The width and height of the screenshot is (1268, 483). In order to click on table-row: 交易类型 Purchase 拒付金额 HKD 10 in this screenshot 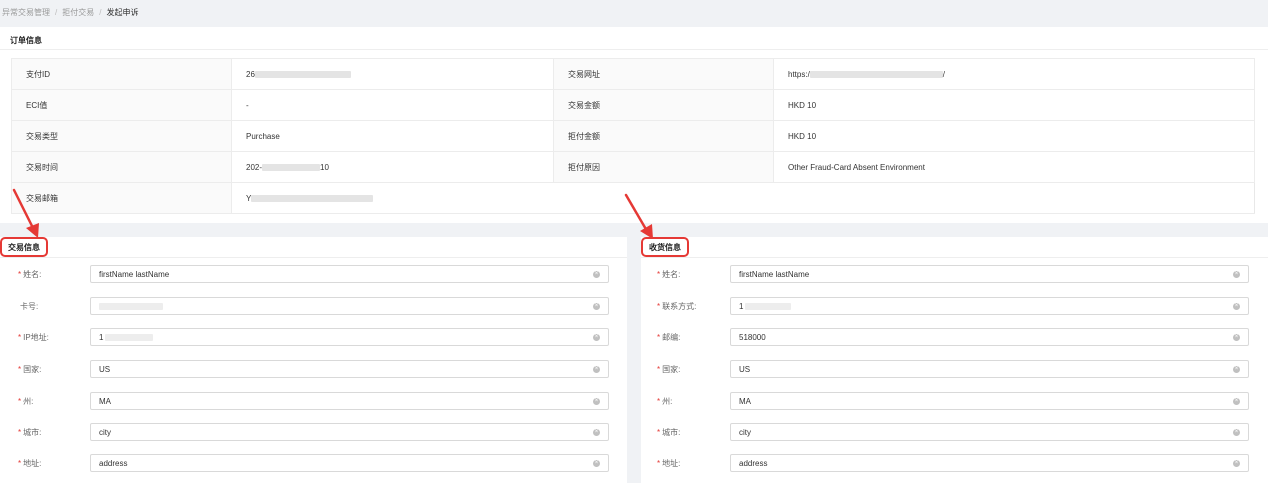, I will do `click(633, 136)`.